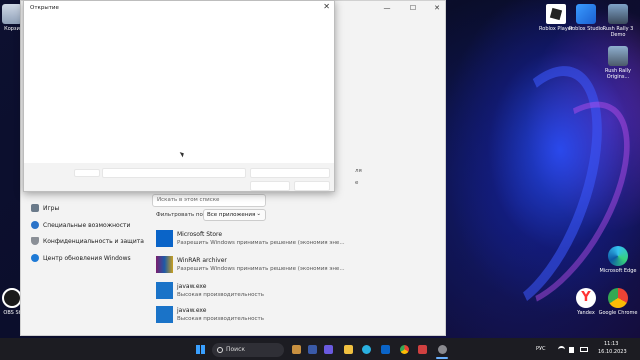  I want to click on file-type-label, so click(87, 173).